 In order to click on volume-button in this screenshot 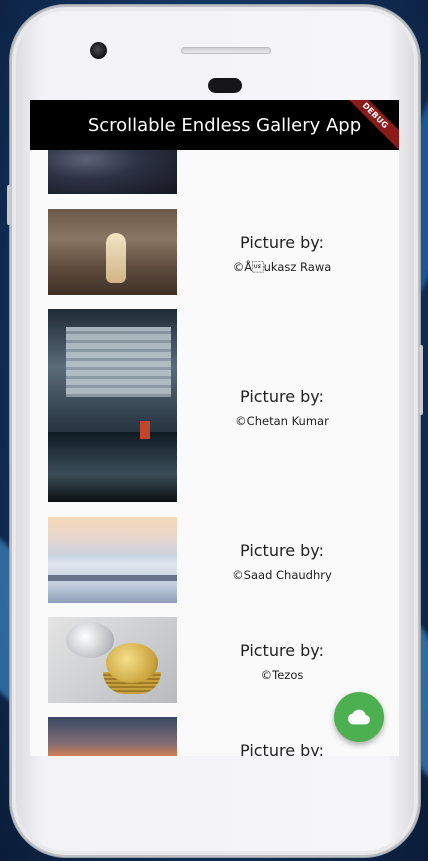, I will do `click(9, 205)`.